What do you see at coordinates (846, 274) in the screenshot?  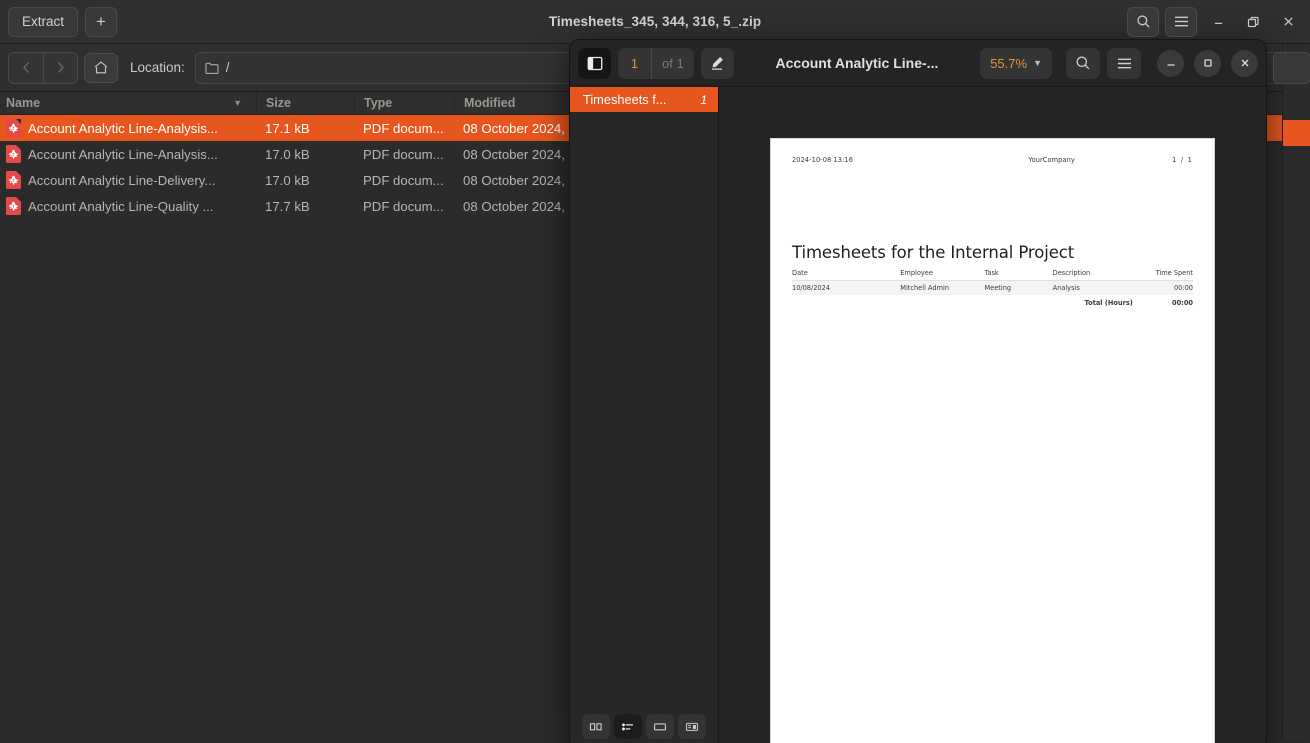 I see `col-date: Date` at bounding box center [846, 274].